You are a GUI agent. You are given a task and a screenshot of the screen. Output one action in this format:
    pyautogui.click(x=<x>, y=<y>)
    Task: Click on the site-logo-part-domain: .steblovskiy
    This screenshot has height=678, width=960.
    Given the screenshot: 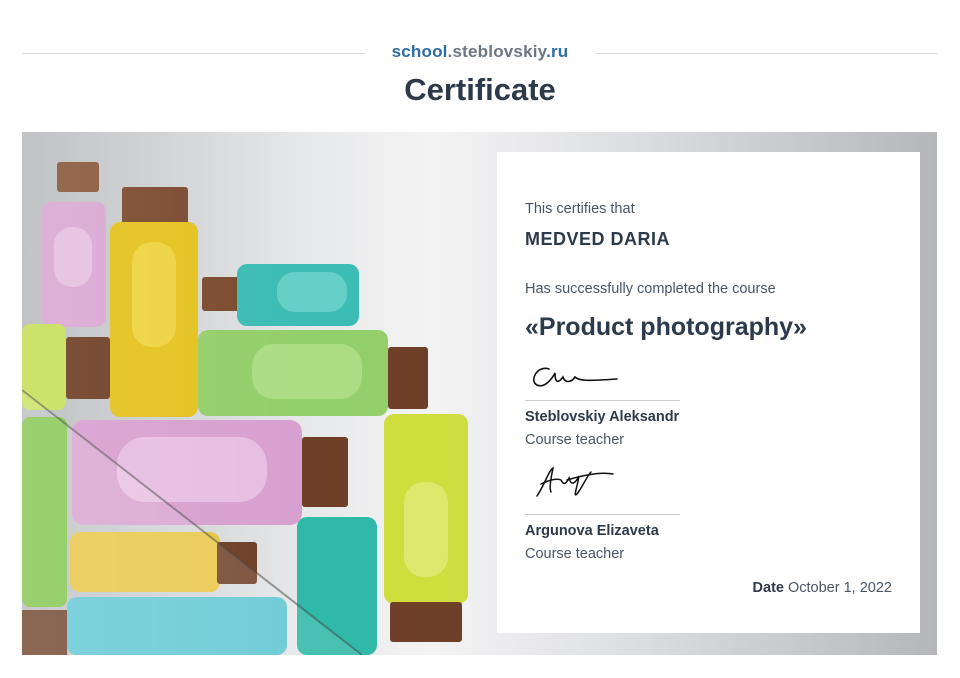 What is the action you would take?
    pyautogui.click(x=497, y=51)
    